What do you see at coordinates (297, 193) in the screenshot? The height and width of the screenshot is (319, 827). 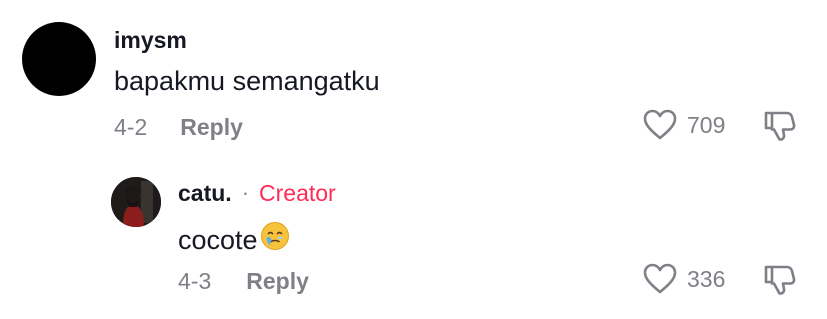 I see `creator-badge: Creator` at bounding box center [297, 193].